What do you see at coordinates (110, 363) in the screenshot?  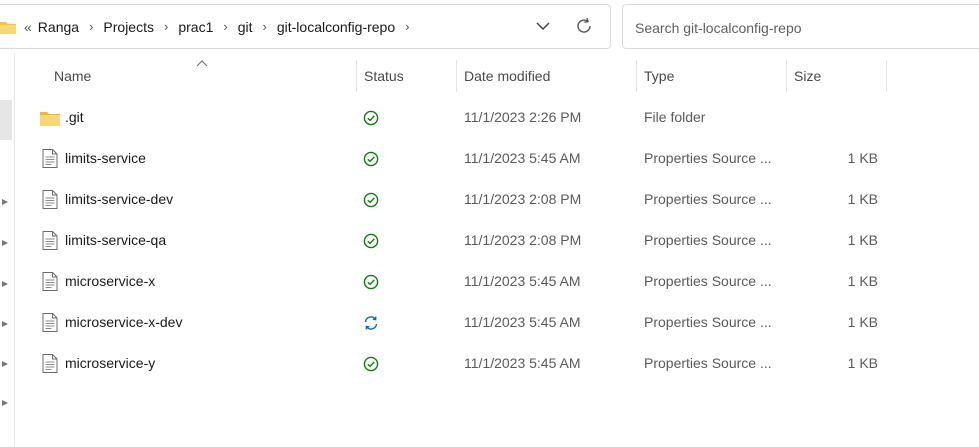 I see `file-name: microservice-y` at bounding box center [110, 363].